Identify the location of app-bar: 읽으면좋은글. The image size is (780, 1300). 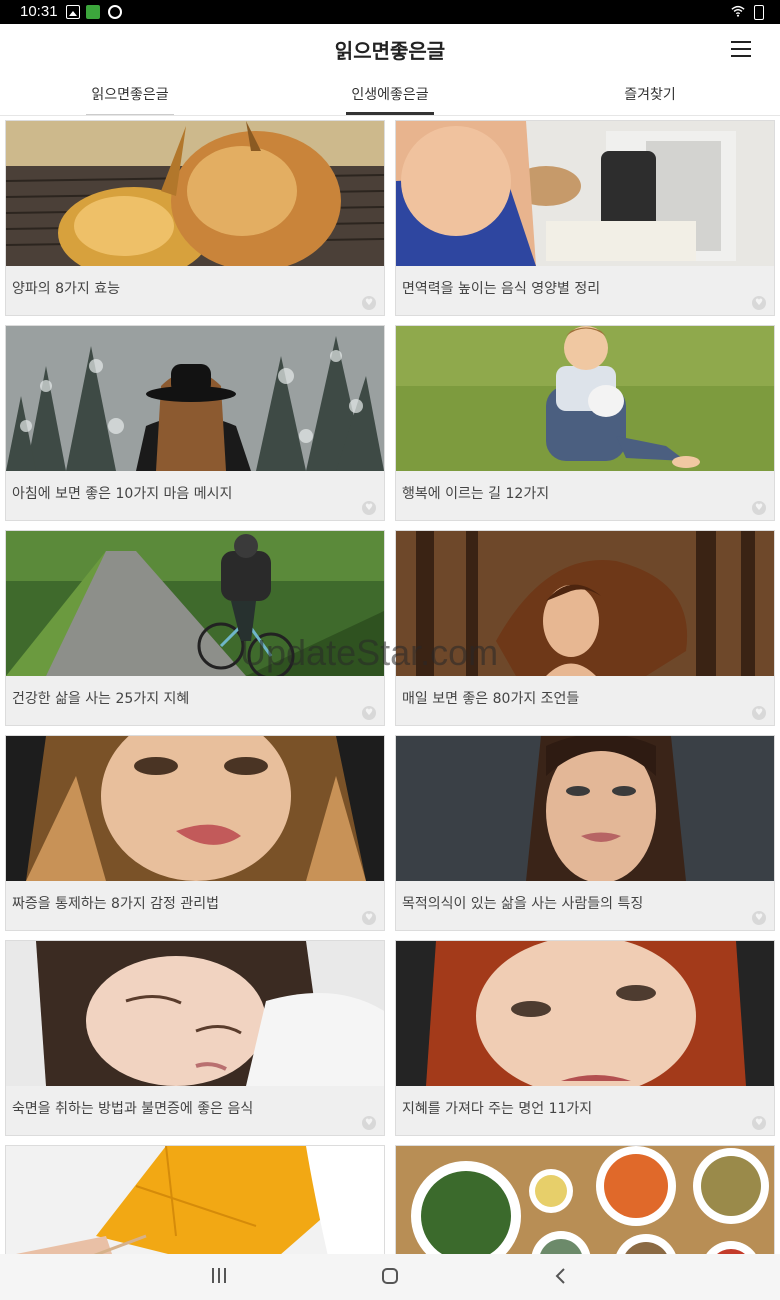
(390, 48).